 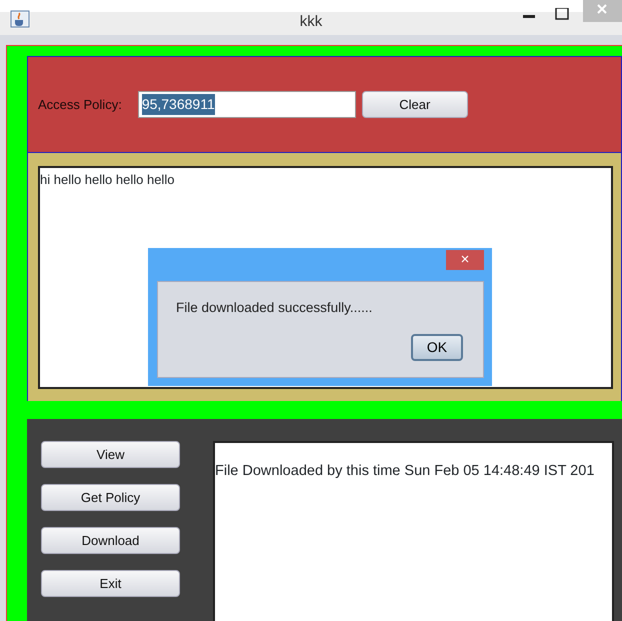 What do you see at coordinates (415, 104) in the screenshot?
I see `clear-button: Clear` at bounding box center [415, 104].